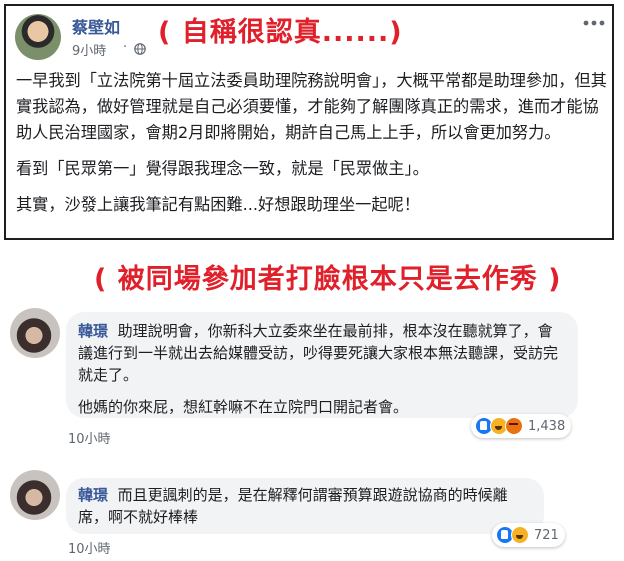  What do you see at coordinates (328, 279) in the screenshot?
I see `annotation-rebuttal: ( 被同場參加者打臉根本只是去作秀 )` at bounding box center [328, 279].